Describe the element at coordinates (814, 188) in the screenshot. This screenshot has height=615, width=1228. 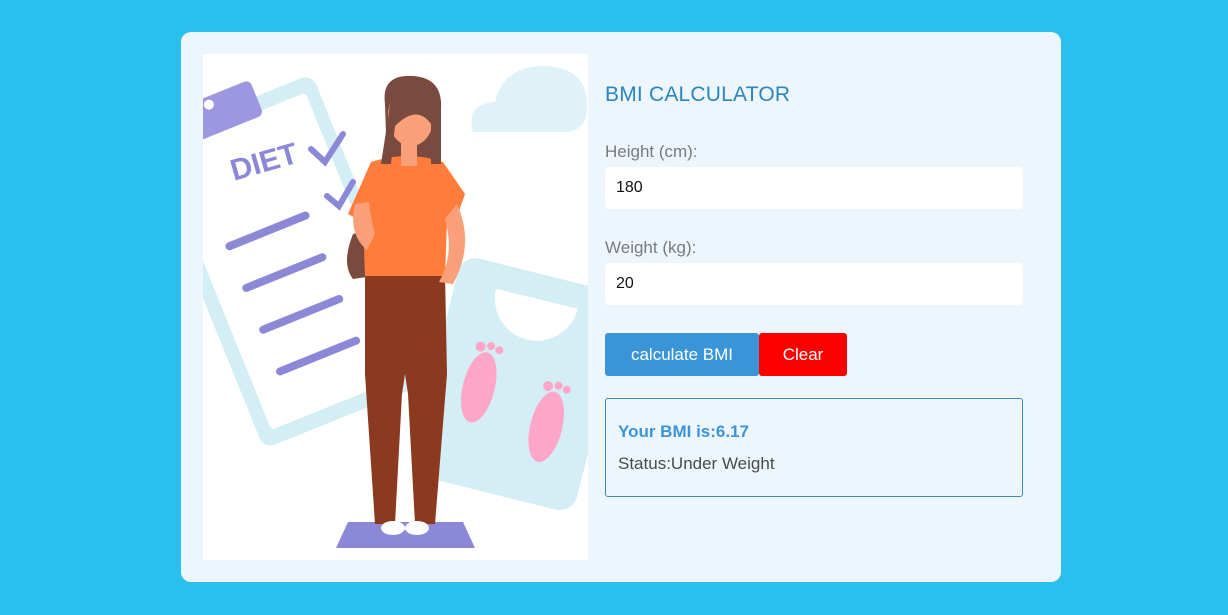
I see `height-input` at that location.